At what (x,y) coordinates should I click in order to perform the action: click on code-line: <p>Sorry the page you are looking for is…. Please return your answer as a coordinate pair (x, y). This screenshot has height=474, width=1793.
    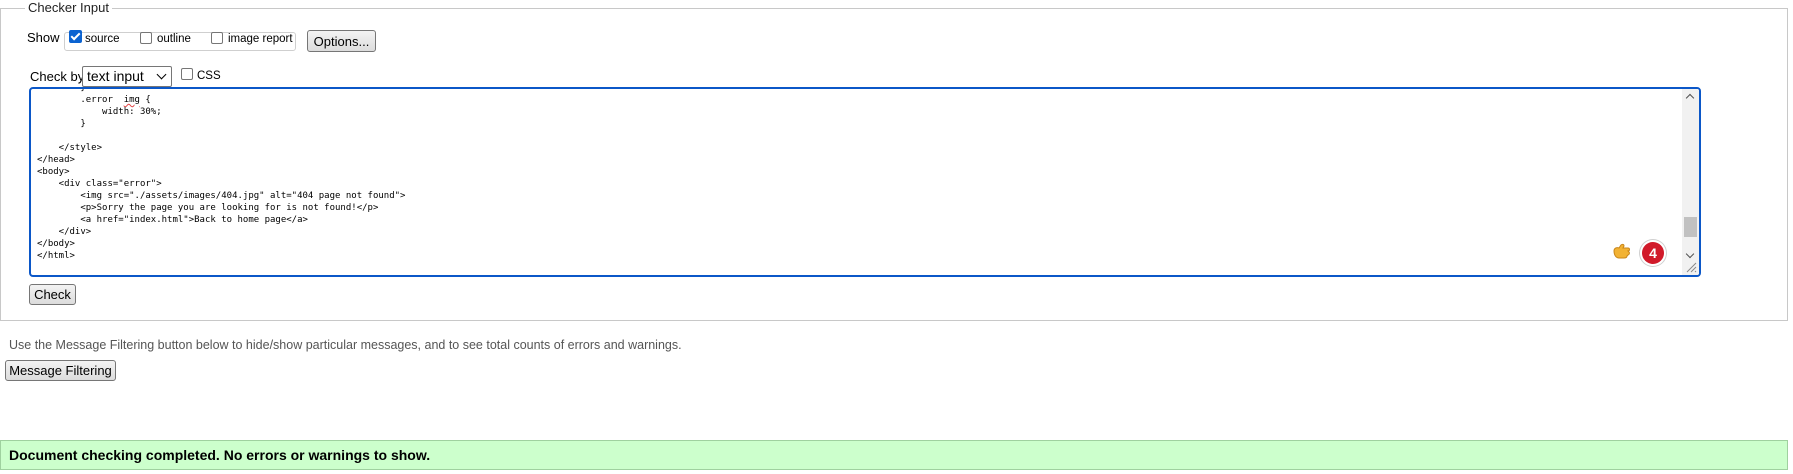
    Looking at the image, I should click on (208, 208).